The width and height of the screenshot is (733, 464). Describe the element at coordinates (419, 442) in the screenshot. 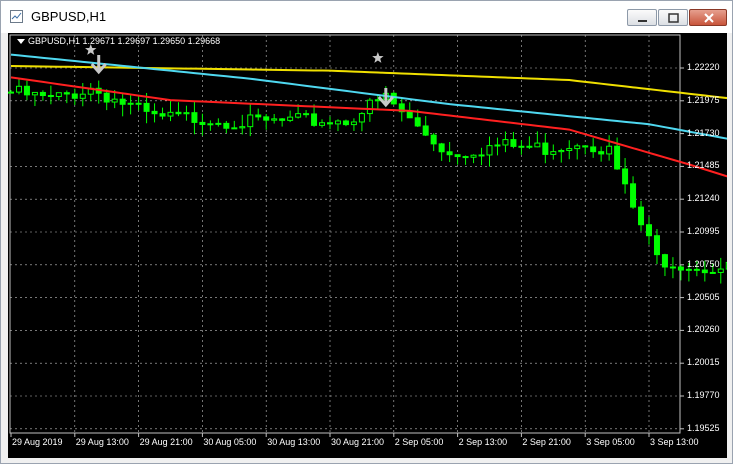

I see `time-axis-label: 2 Sep 05:00` at that location.